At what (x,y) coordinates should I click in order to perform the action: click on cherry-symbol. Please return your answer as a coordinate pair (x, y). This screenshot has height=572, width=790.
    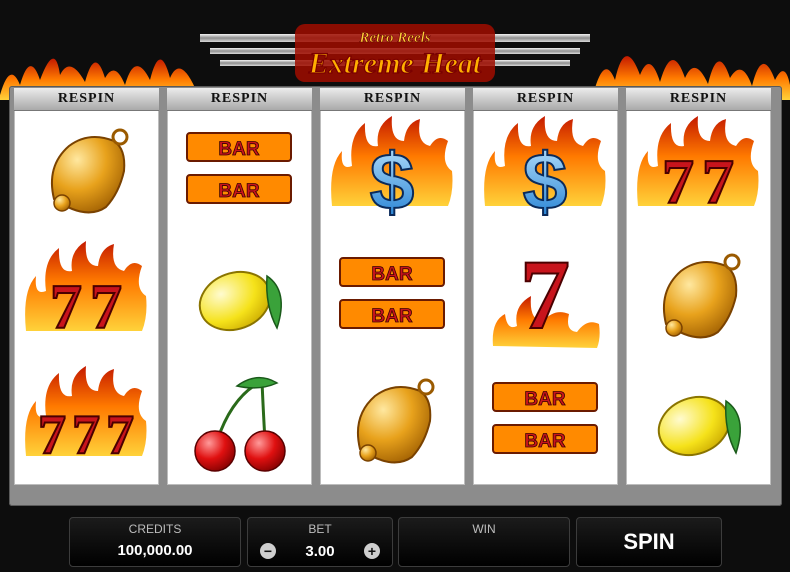
    Looking at the image, I should click on (239, 423).